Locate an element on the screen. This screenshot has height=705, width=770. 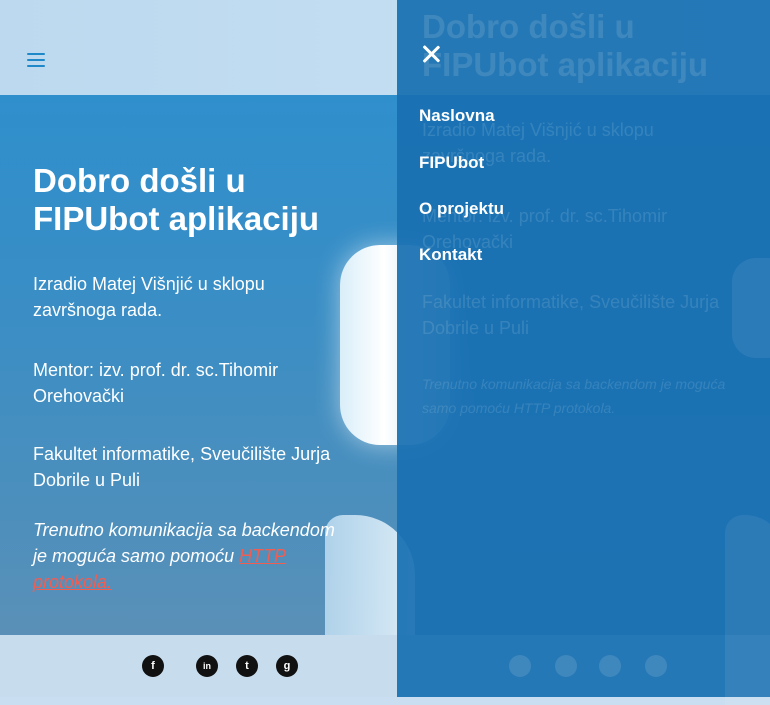
linkedin-icon: in is located at coordinates (207, 666).